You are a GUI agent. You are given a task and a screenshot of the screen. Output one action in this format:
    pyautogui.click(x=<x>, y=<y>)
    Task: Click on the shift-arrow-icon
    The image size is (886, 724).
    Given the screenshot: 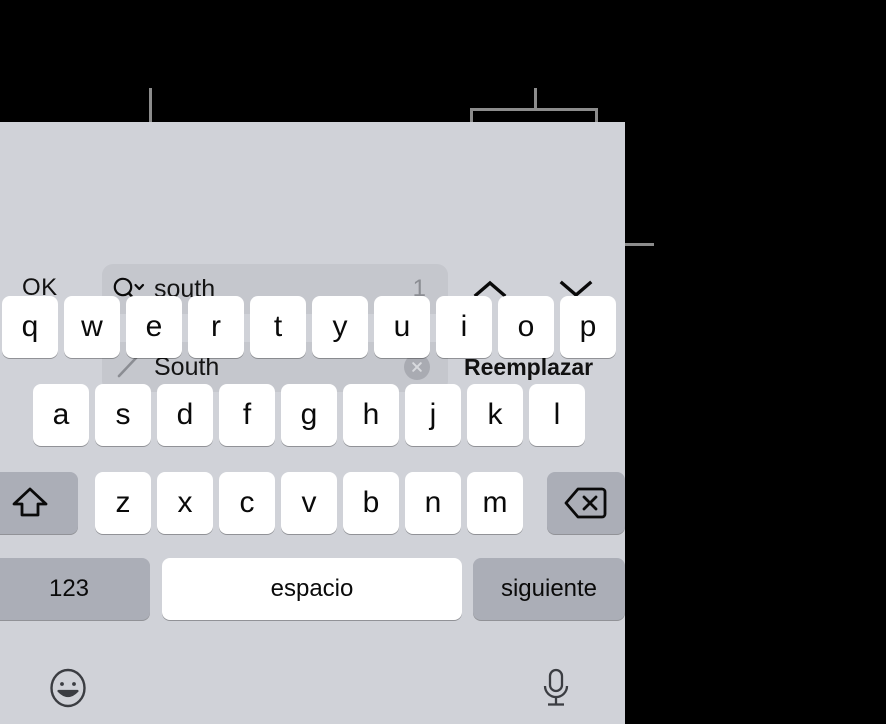 What is the action you would take?
    pyautogui.click(x=30, y=502)
    